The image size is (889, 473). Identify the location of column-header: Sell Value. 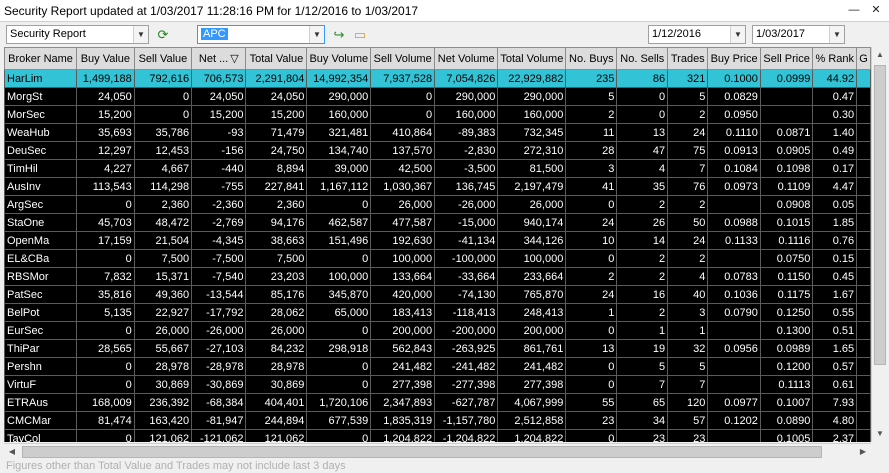
(163, 58).